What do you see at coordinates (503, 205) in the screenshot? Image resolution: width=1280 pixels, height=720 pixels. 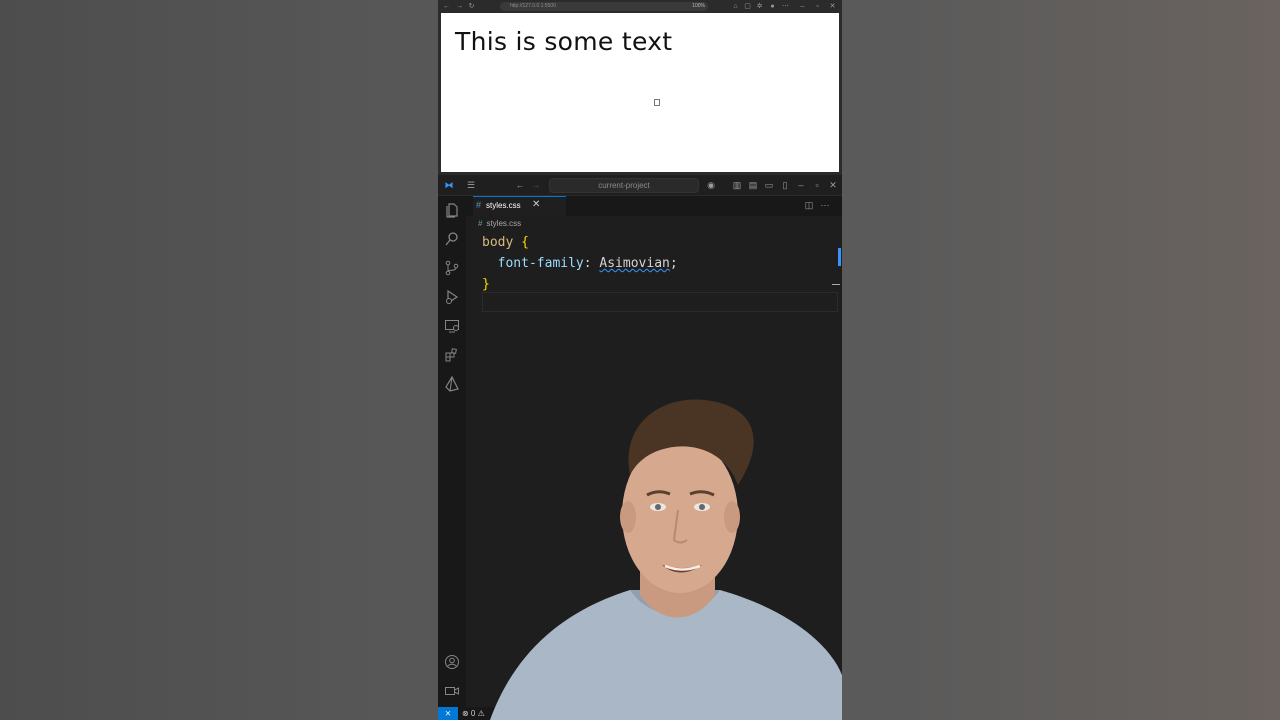 I see `tab-label: styles.css` at bounding box center [503, 205].